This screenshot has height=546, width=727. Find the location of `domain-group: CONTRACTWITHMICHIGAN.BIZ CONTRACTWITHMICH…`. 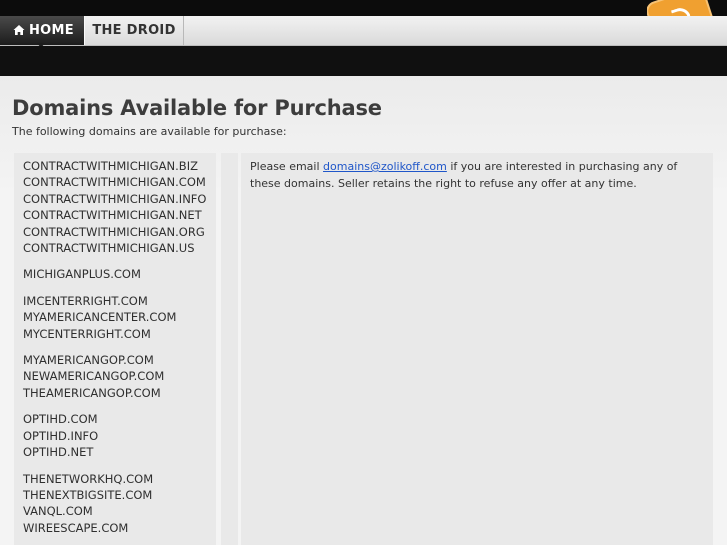

domain-group: CONTRACTWITHMICHIGAN.BIZ CONTRACTWITHMICH… is located at coordinates (114, 207).